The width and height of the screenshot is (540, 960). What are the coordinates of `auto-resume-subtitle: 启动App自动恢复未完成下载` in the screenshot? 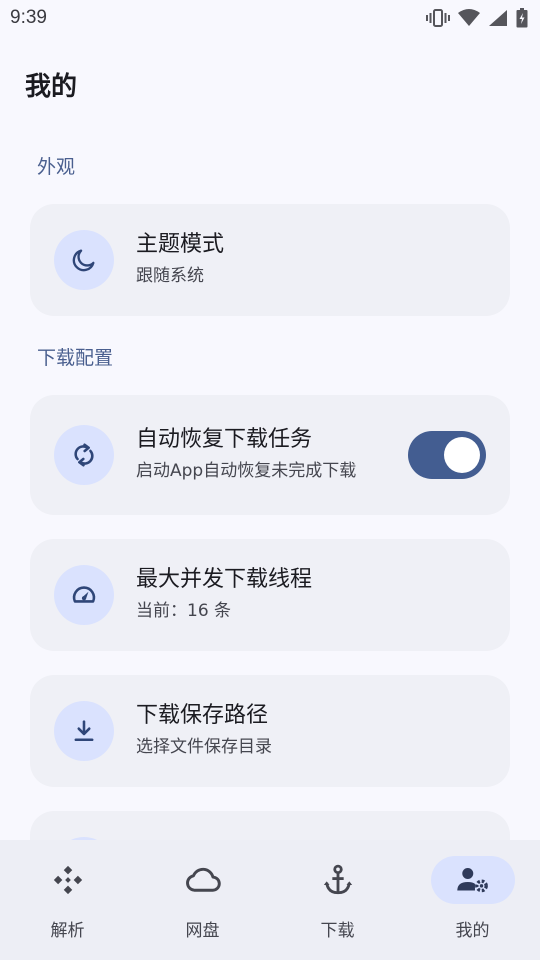 It's located at (246, 471).